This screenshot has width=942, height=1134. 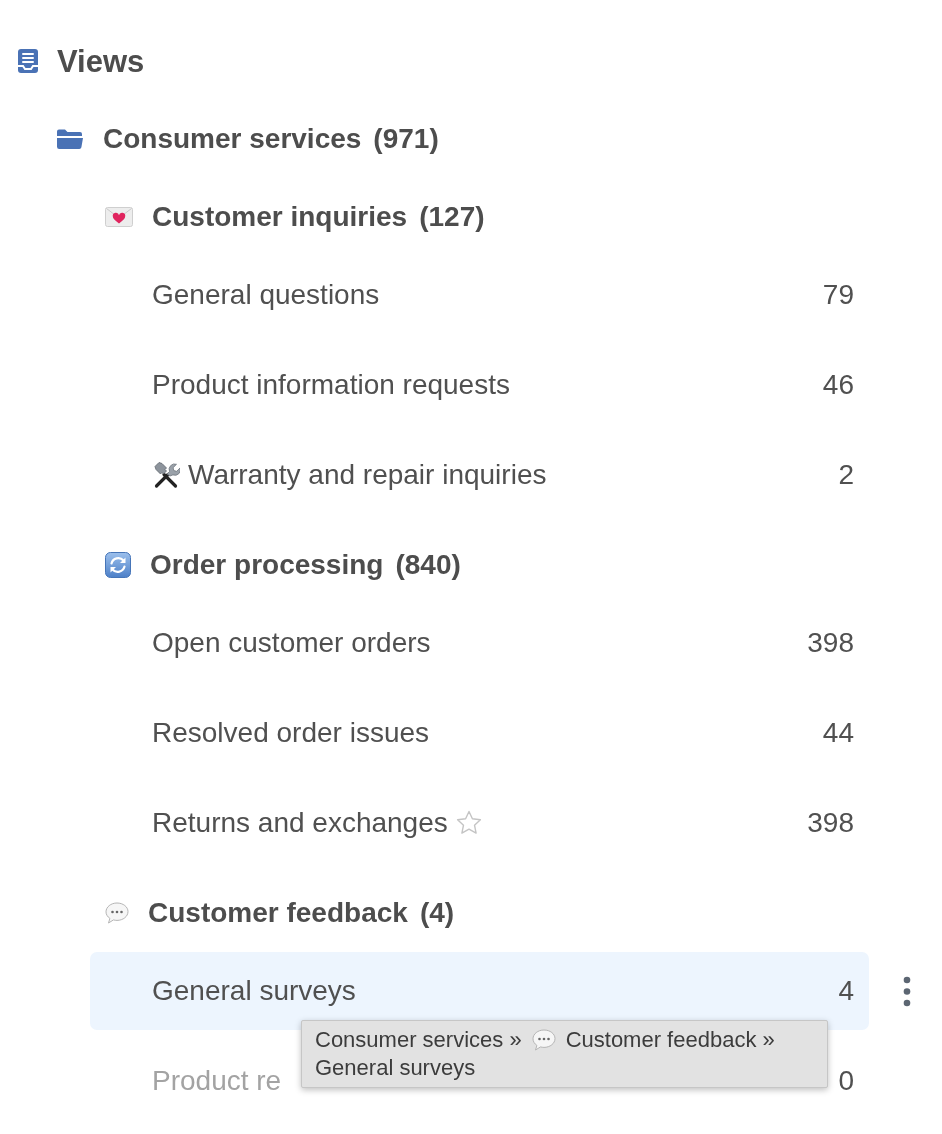 I want to click on hammer-wrench-icon, so click(x=166, y=475).